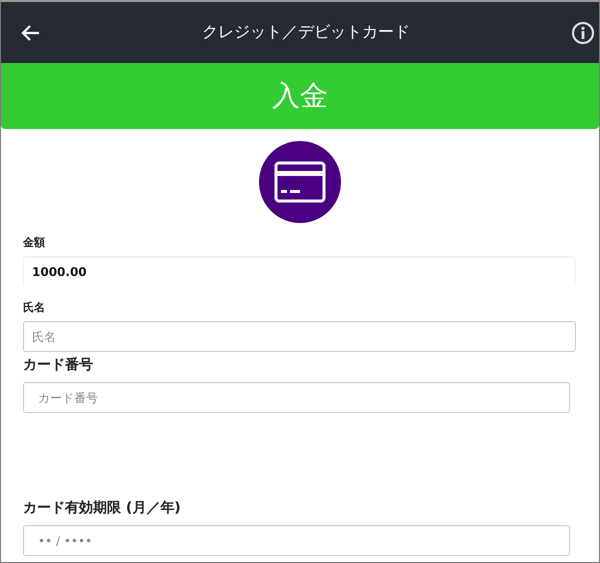  Describe the element at coordinates (299, 336) in the screenshot. I see `input-field: 氏名` at that location.